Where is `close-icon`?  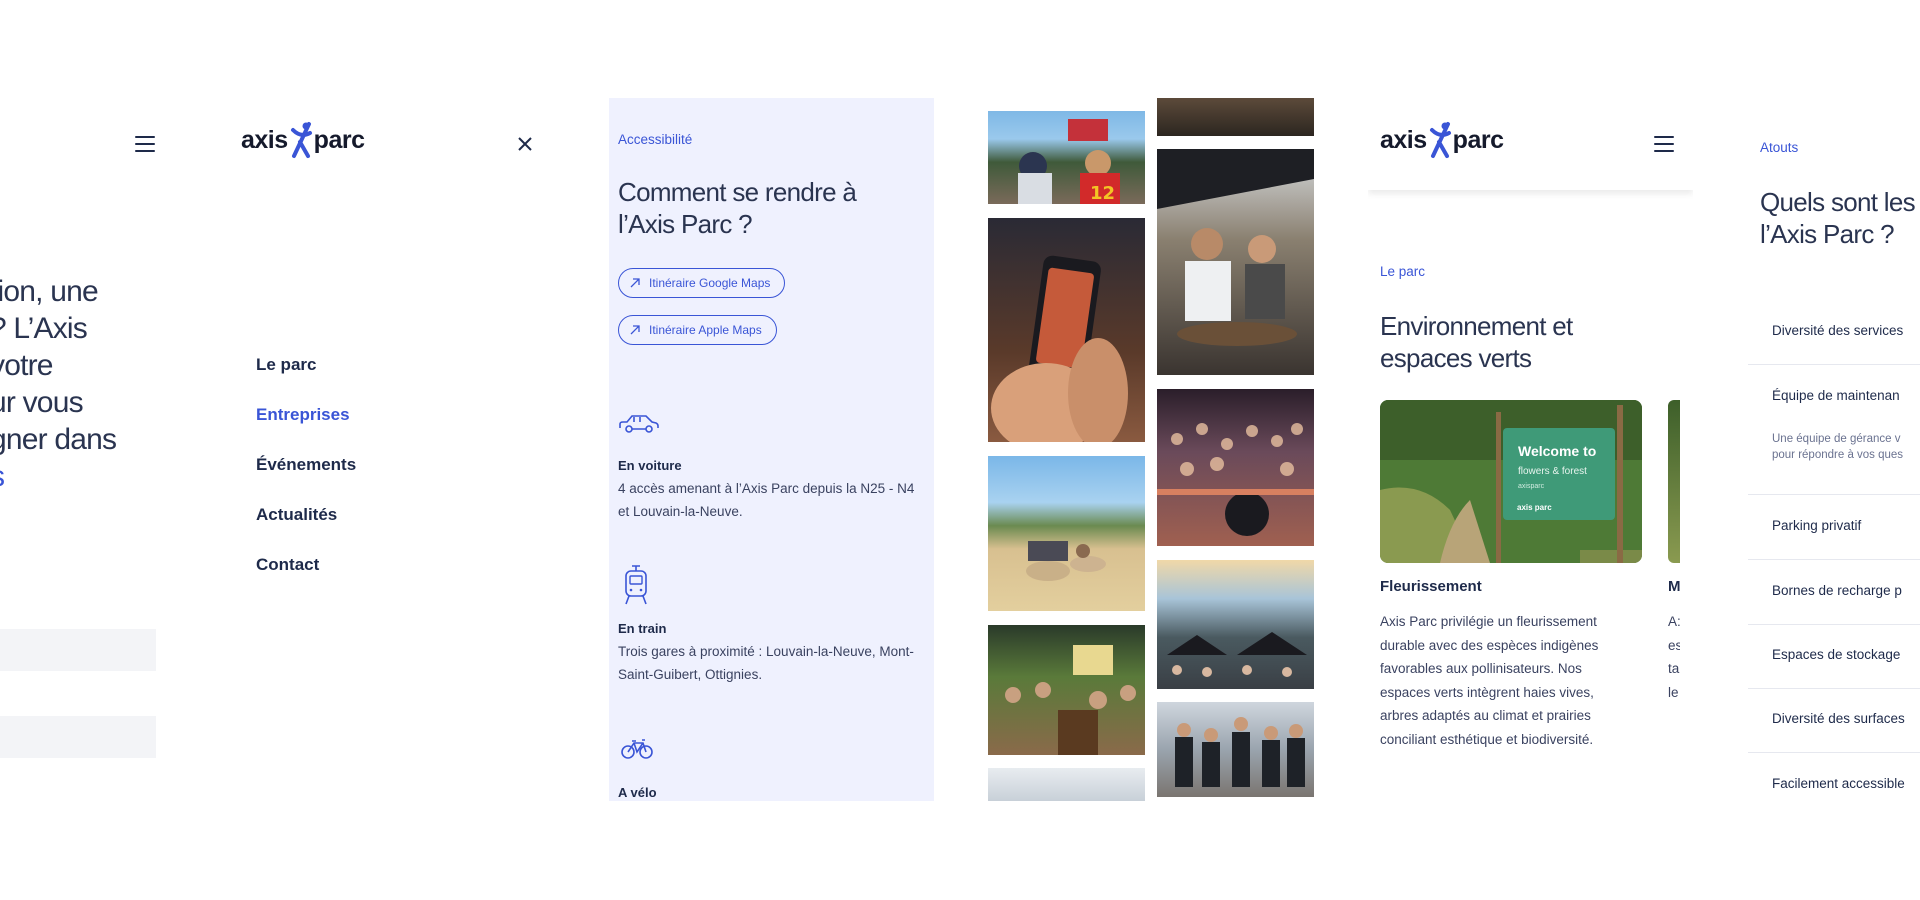
close-icon is located at coordinates (525, 144).